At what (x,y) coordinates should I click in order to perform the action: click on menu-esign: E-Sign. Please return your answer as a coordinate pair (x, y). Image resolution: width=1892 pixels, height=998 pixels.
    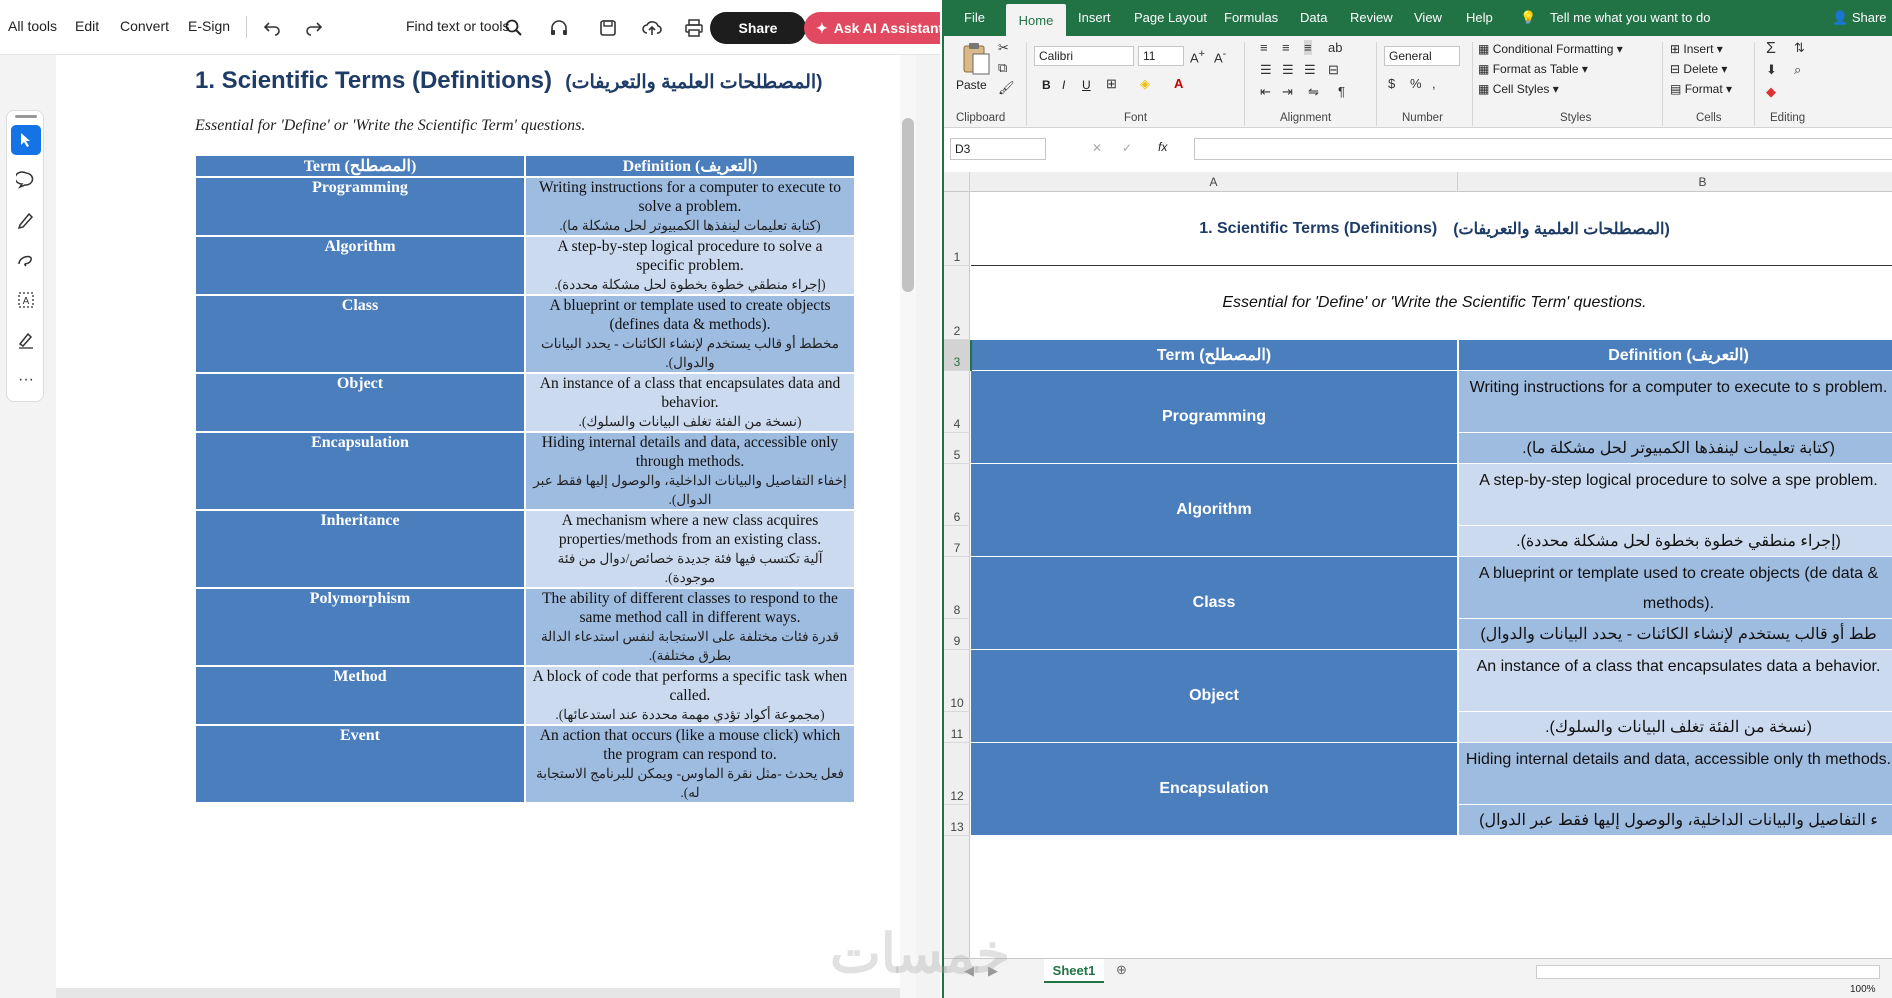
    Looking at the image, I should click on (209, 26).